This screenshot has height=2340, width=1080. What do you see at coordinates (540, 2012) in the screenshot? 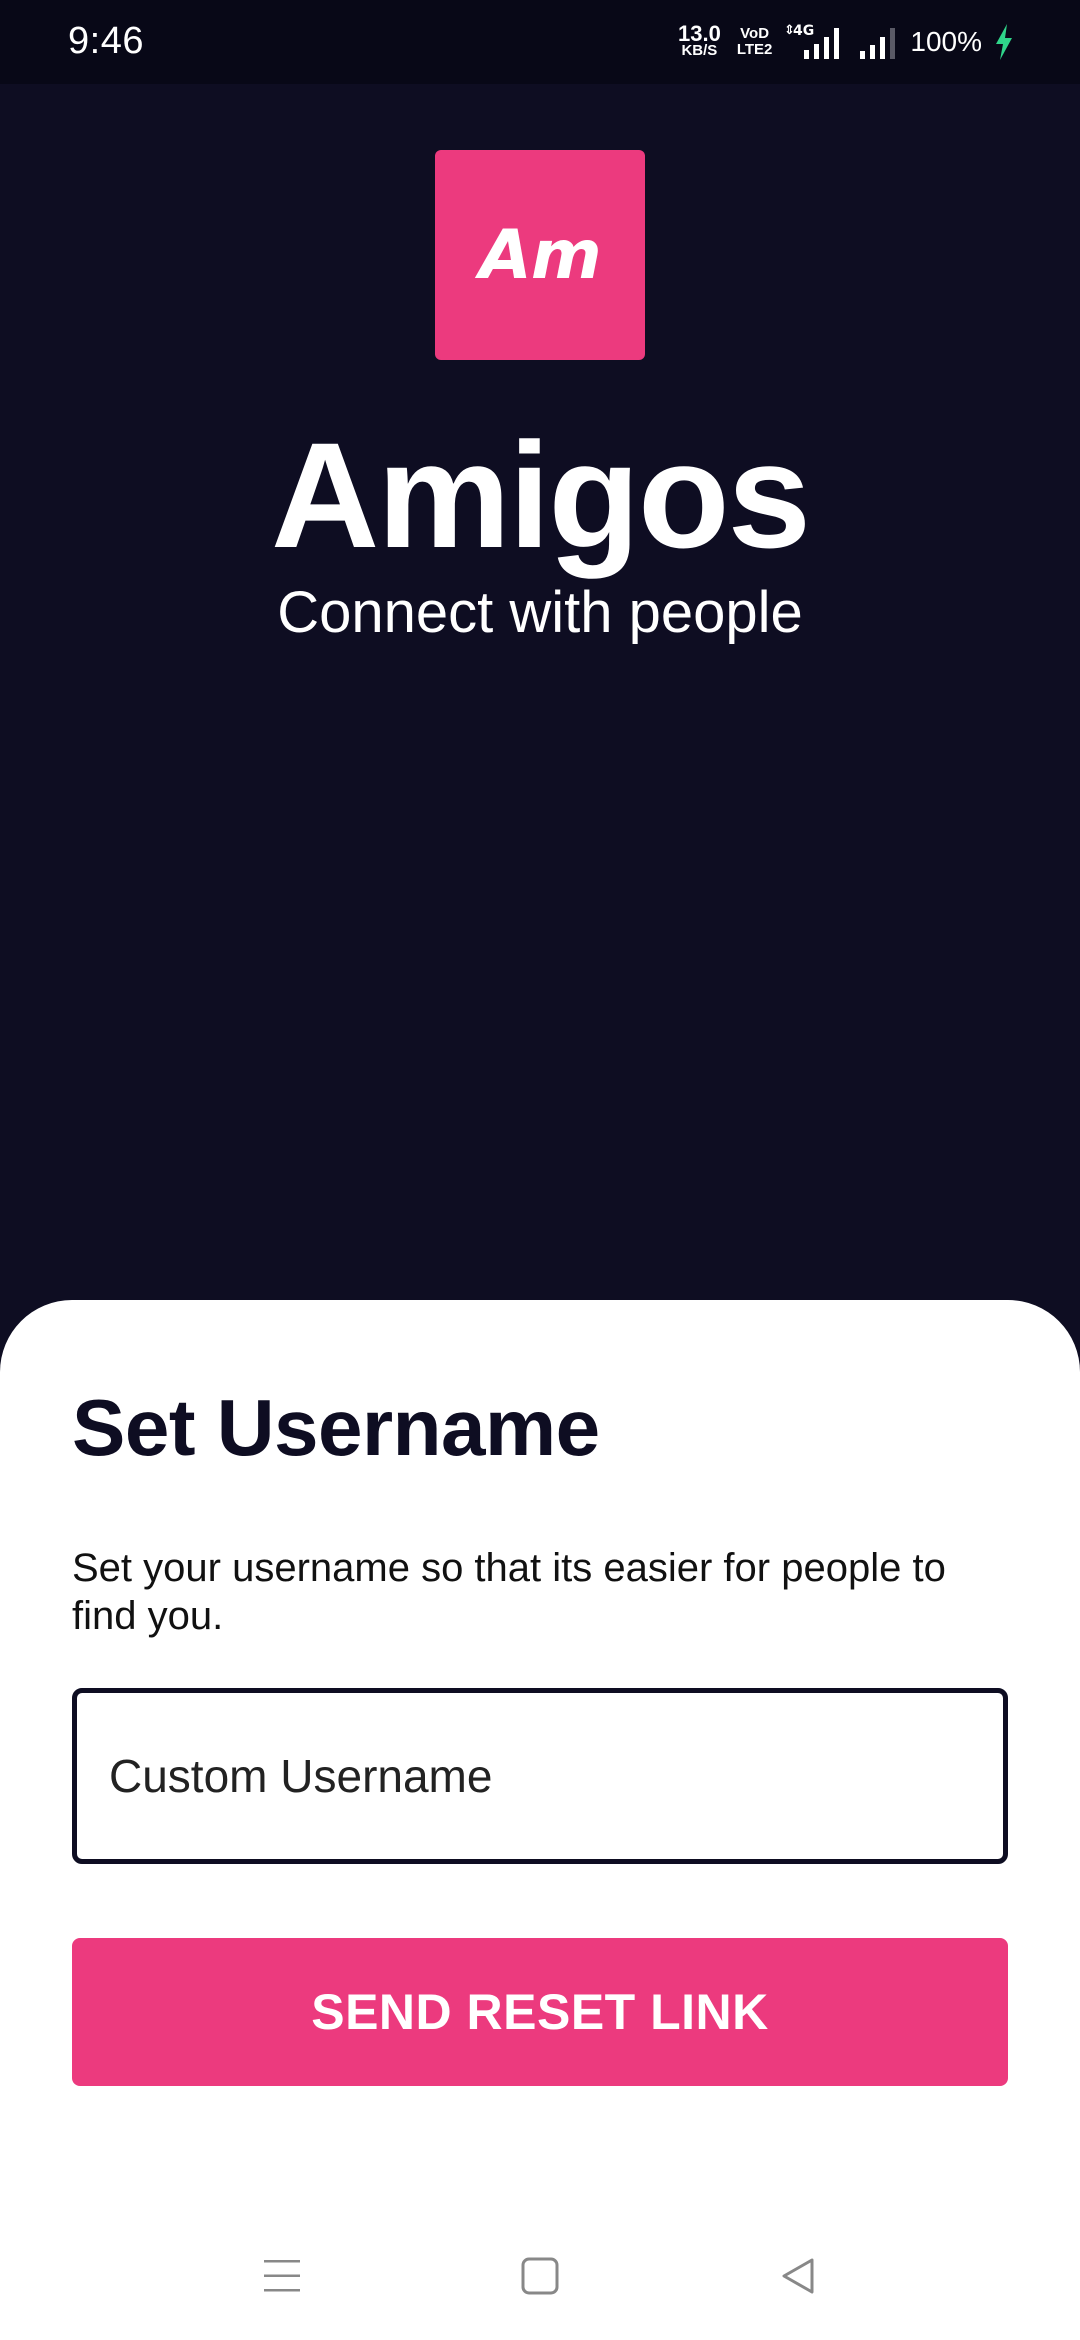
I see `send-reset-link-button: SEND RESET LINK` at bounding box center [540, 2012].